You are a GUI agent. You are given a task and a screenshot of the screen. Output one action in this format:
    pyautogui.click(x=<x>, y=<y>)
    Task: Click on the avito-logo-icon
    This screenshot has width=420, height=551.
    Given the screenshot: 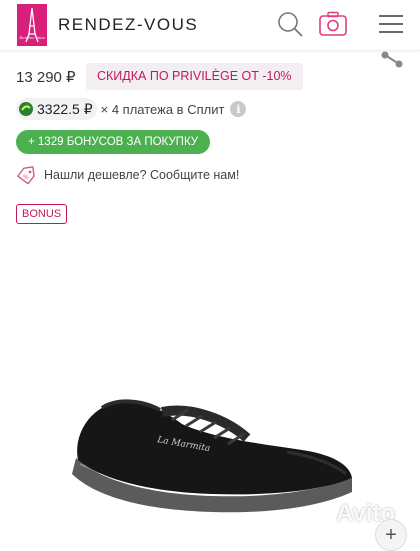 What is the action you would take?
    pyautogui.click(x=323, y=514)
    